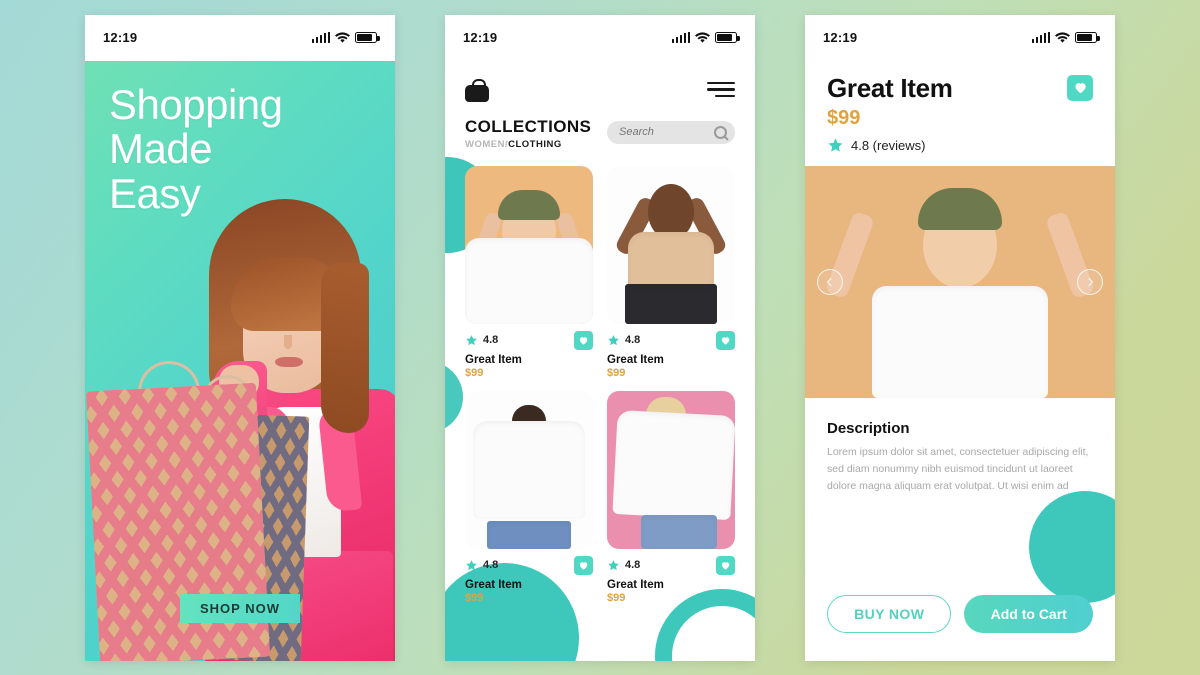 The image size is (1200, 675). Describe the element at coordinates (888, 145) in the screenshot. I see `rating-value: 4.8 (reviews)` at that location.